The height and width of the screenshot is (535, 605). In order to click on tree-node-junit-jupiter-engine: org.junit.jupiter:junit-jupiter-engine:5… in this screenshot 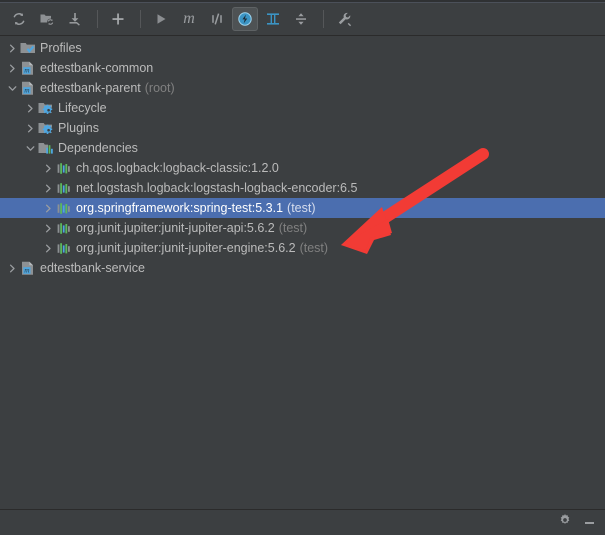, I will do `click(302, 248)`.